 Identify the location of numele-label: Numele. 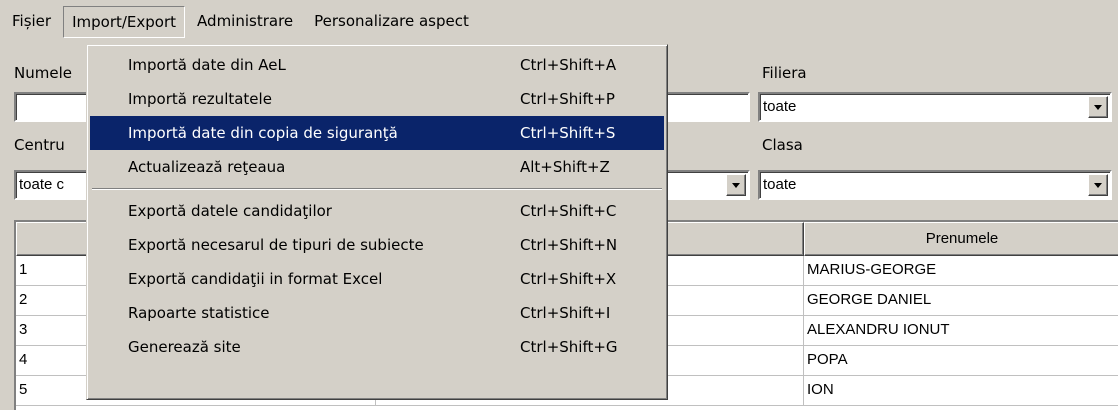
(43, 73).